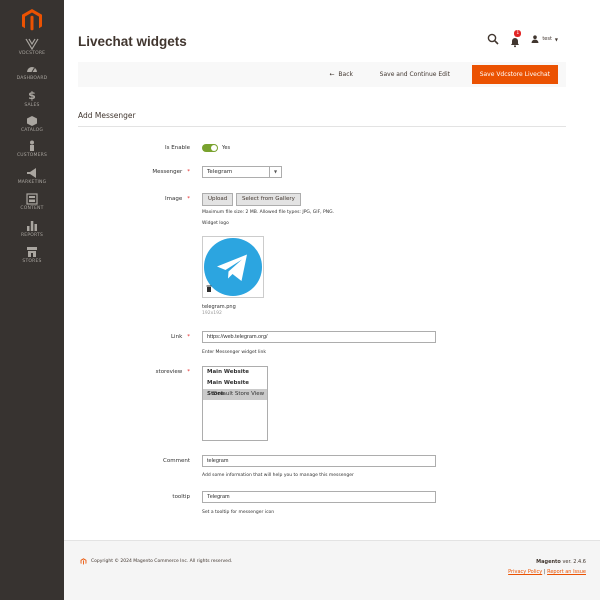 This screenshot has height=600, width=600. I want to click on user-icon, so click(535, 39).